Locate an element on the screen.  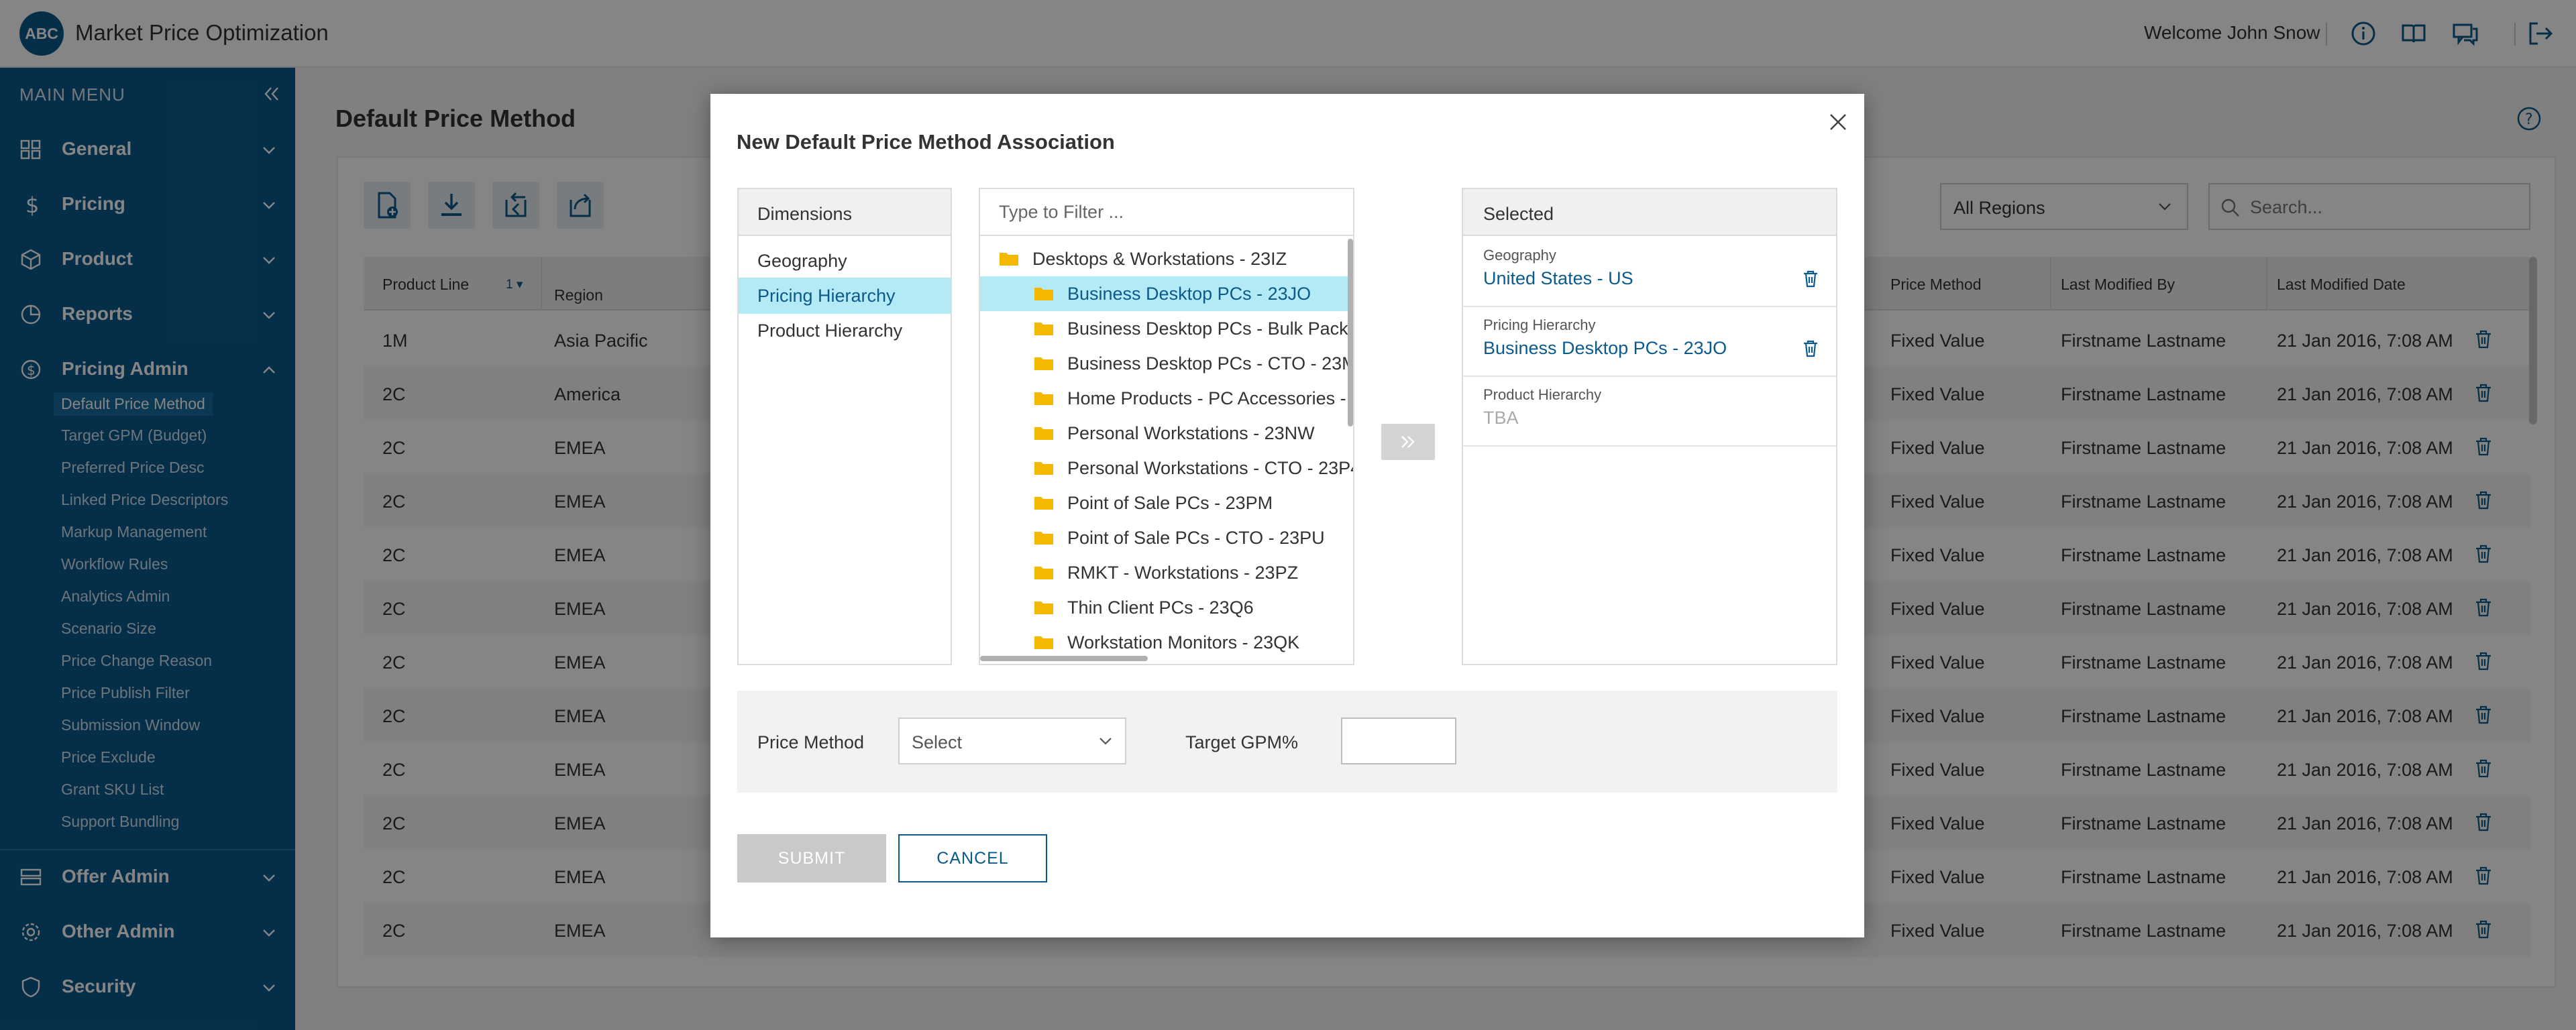
tree-node: Business Desktop PCs - CTO - 23M7 is located at coordinates (1166, 363).